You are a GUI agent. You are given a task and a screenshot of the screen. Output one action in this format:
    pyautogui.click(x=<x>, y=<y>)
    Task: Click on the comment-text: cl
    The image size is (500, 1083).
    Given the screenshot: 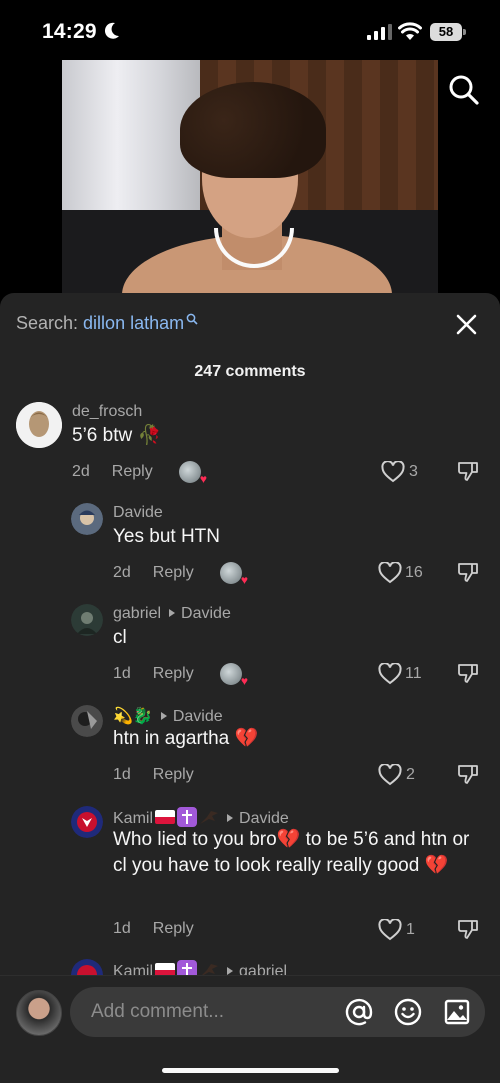 What is the action you would take?
    pyautogui.click(x=120, y=637)
    